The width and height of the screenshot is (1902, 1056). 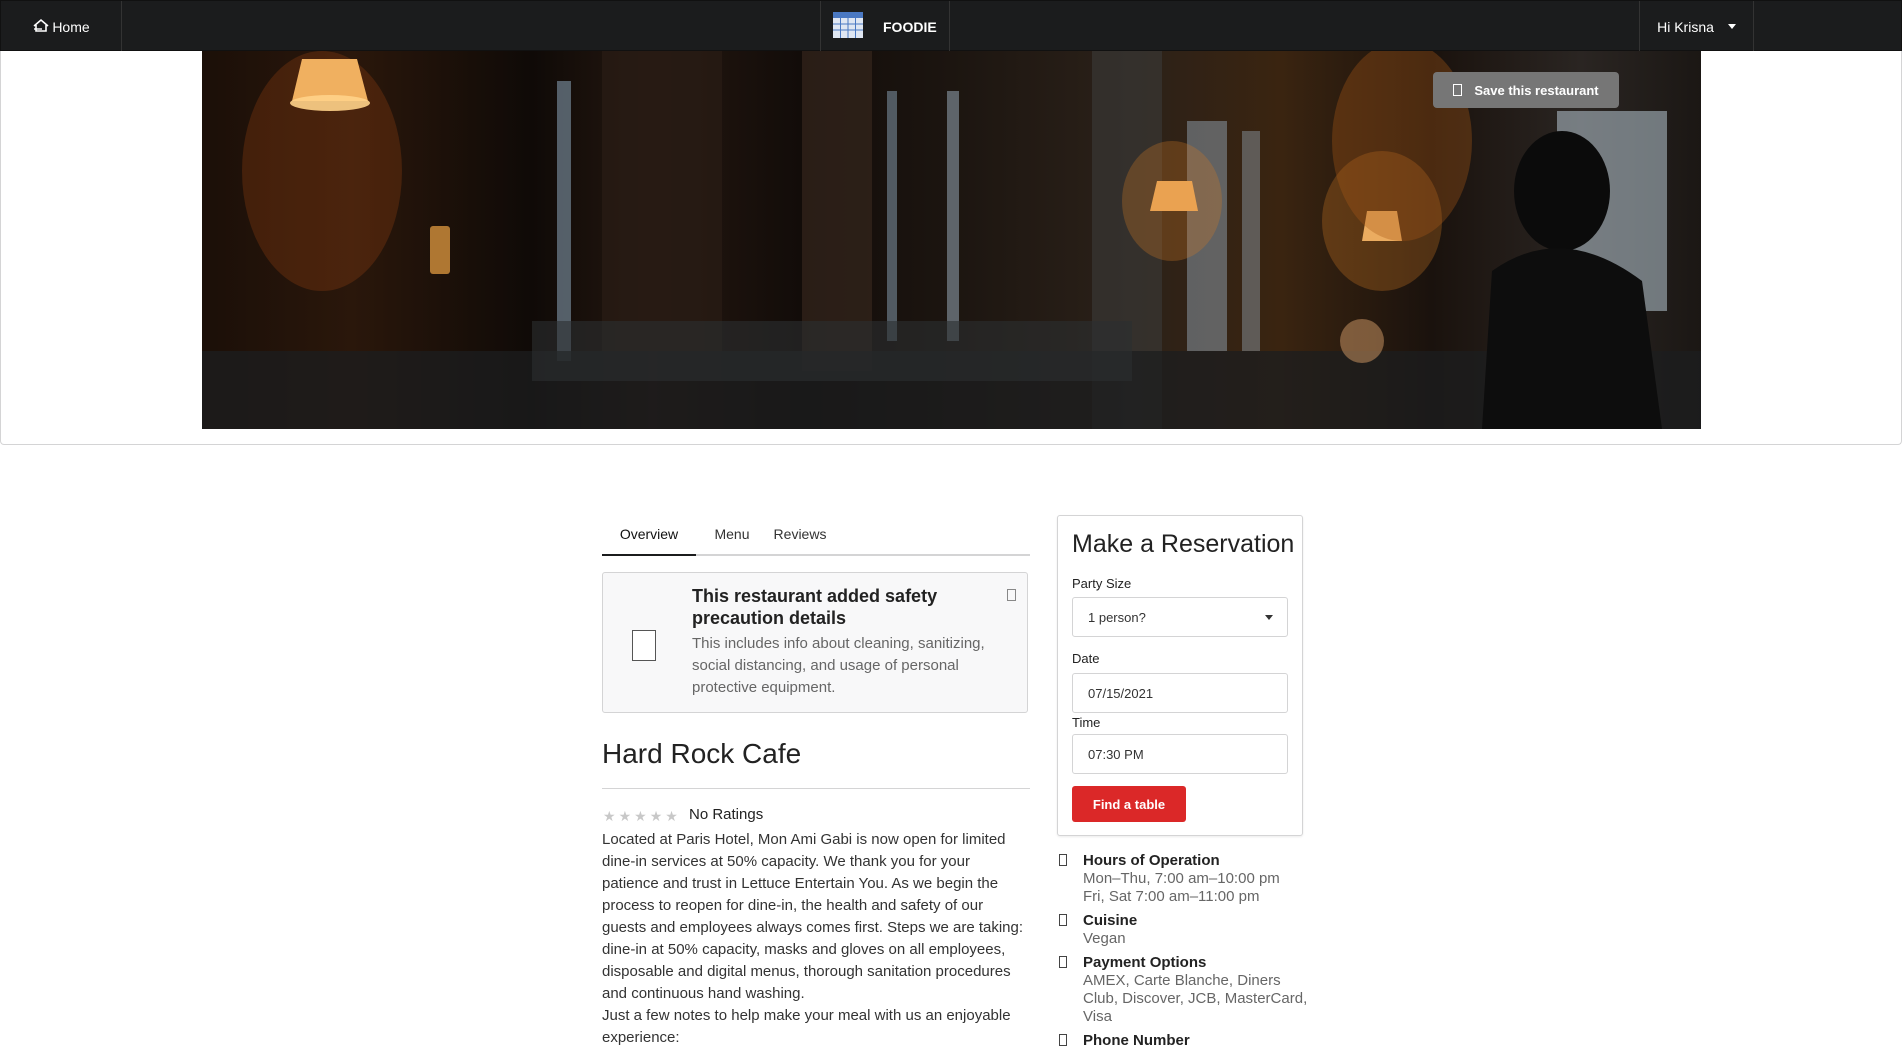 What do you see at coordinates (42, 26) in the screenshot?
I see `home-icon` at bounding box center [42, 26].